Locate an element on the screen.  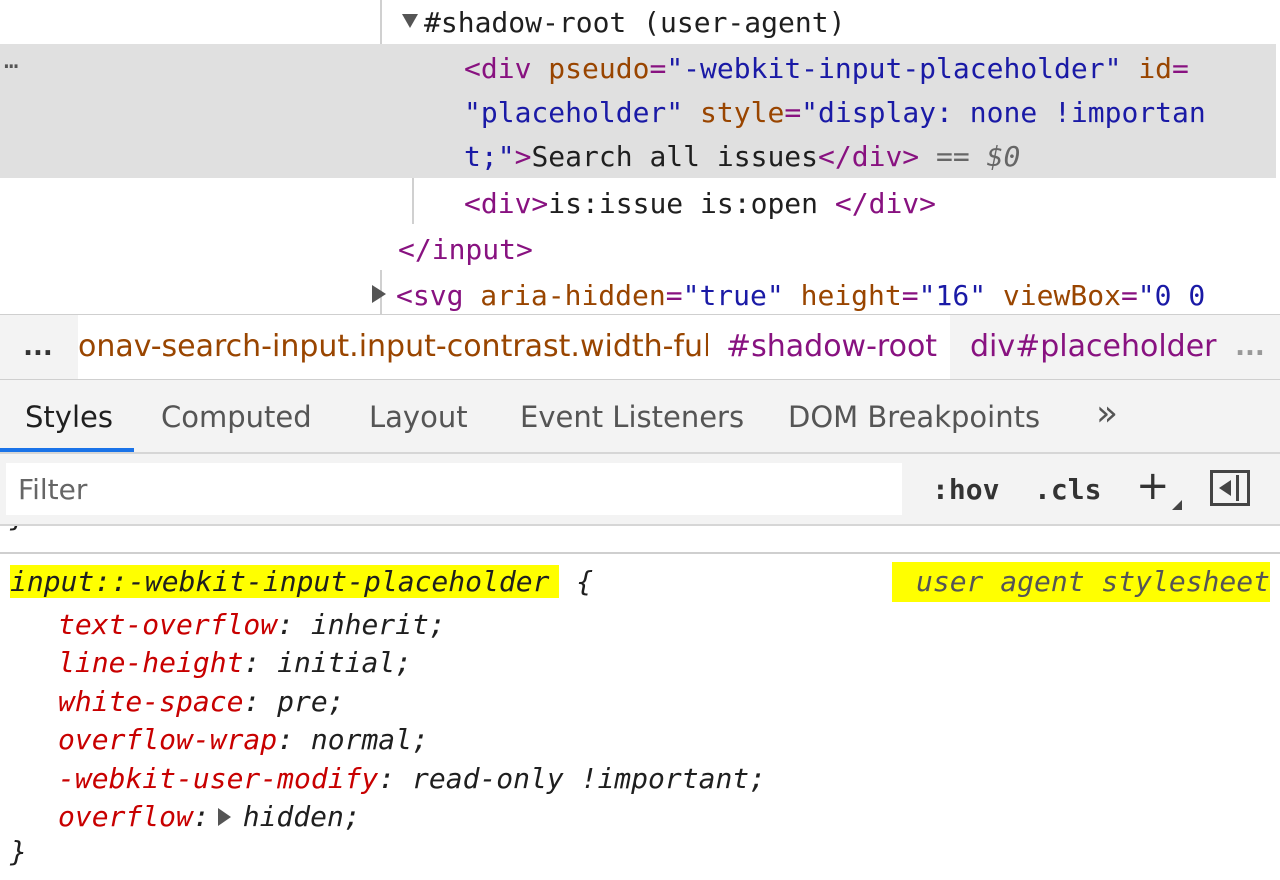
toggle-element-state-button: :hov is located at coordinates (965, 490).